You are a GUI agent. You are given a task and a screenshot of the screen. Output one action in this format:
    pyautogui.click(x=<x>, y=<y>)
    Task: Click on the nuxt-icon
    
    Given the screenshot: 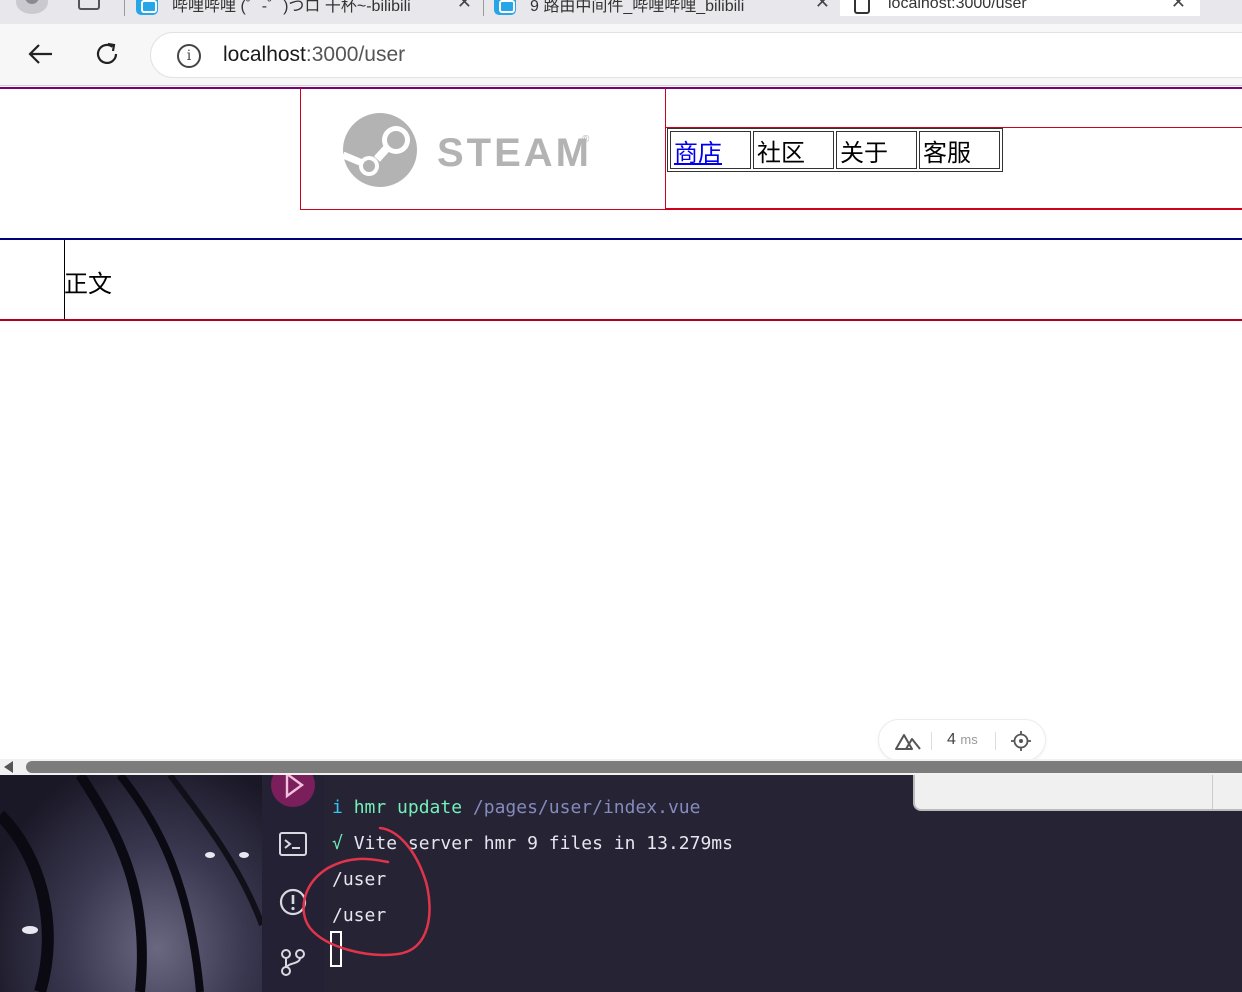 What is the action you would take?
    pyautogui.click(x=908, y=741)
    